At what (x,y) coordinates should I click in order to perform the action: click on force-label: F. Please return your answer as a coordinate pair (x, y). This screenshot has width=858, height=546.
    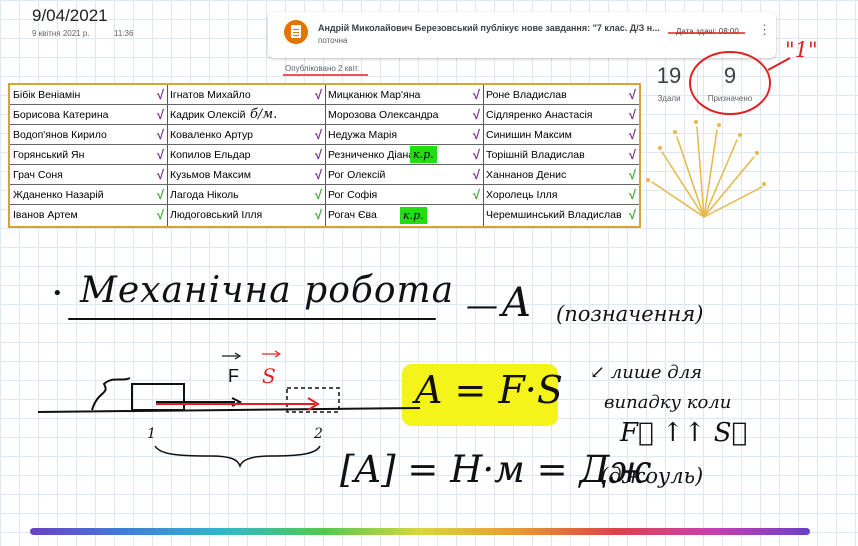
    Looking at the image, I should click on (233, 376).